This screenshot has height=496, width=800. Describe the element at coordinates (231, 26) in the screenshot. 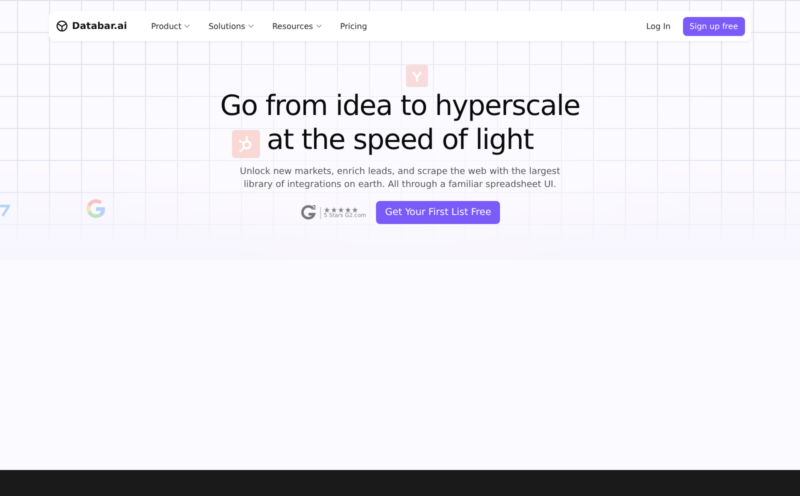

I see `nav-link: Solutions` at that location.